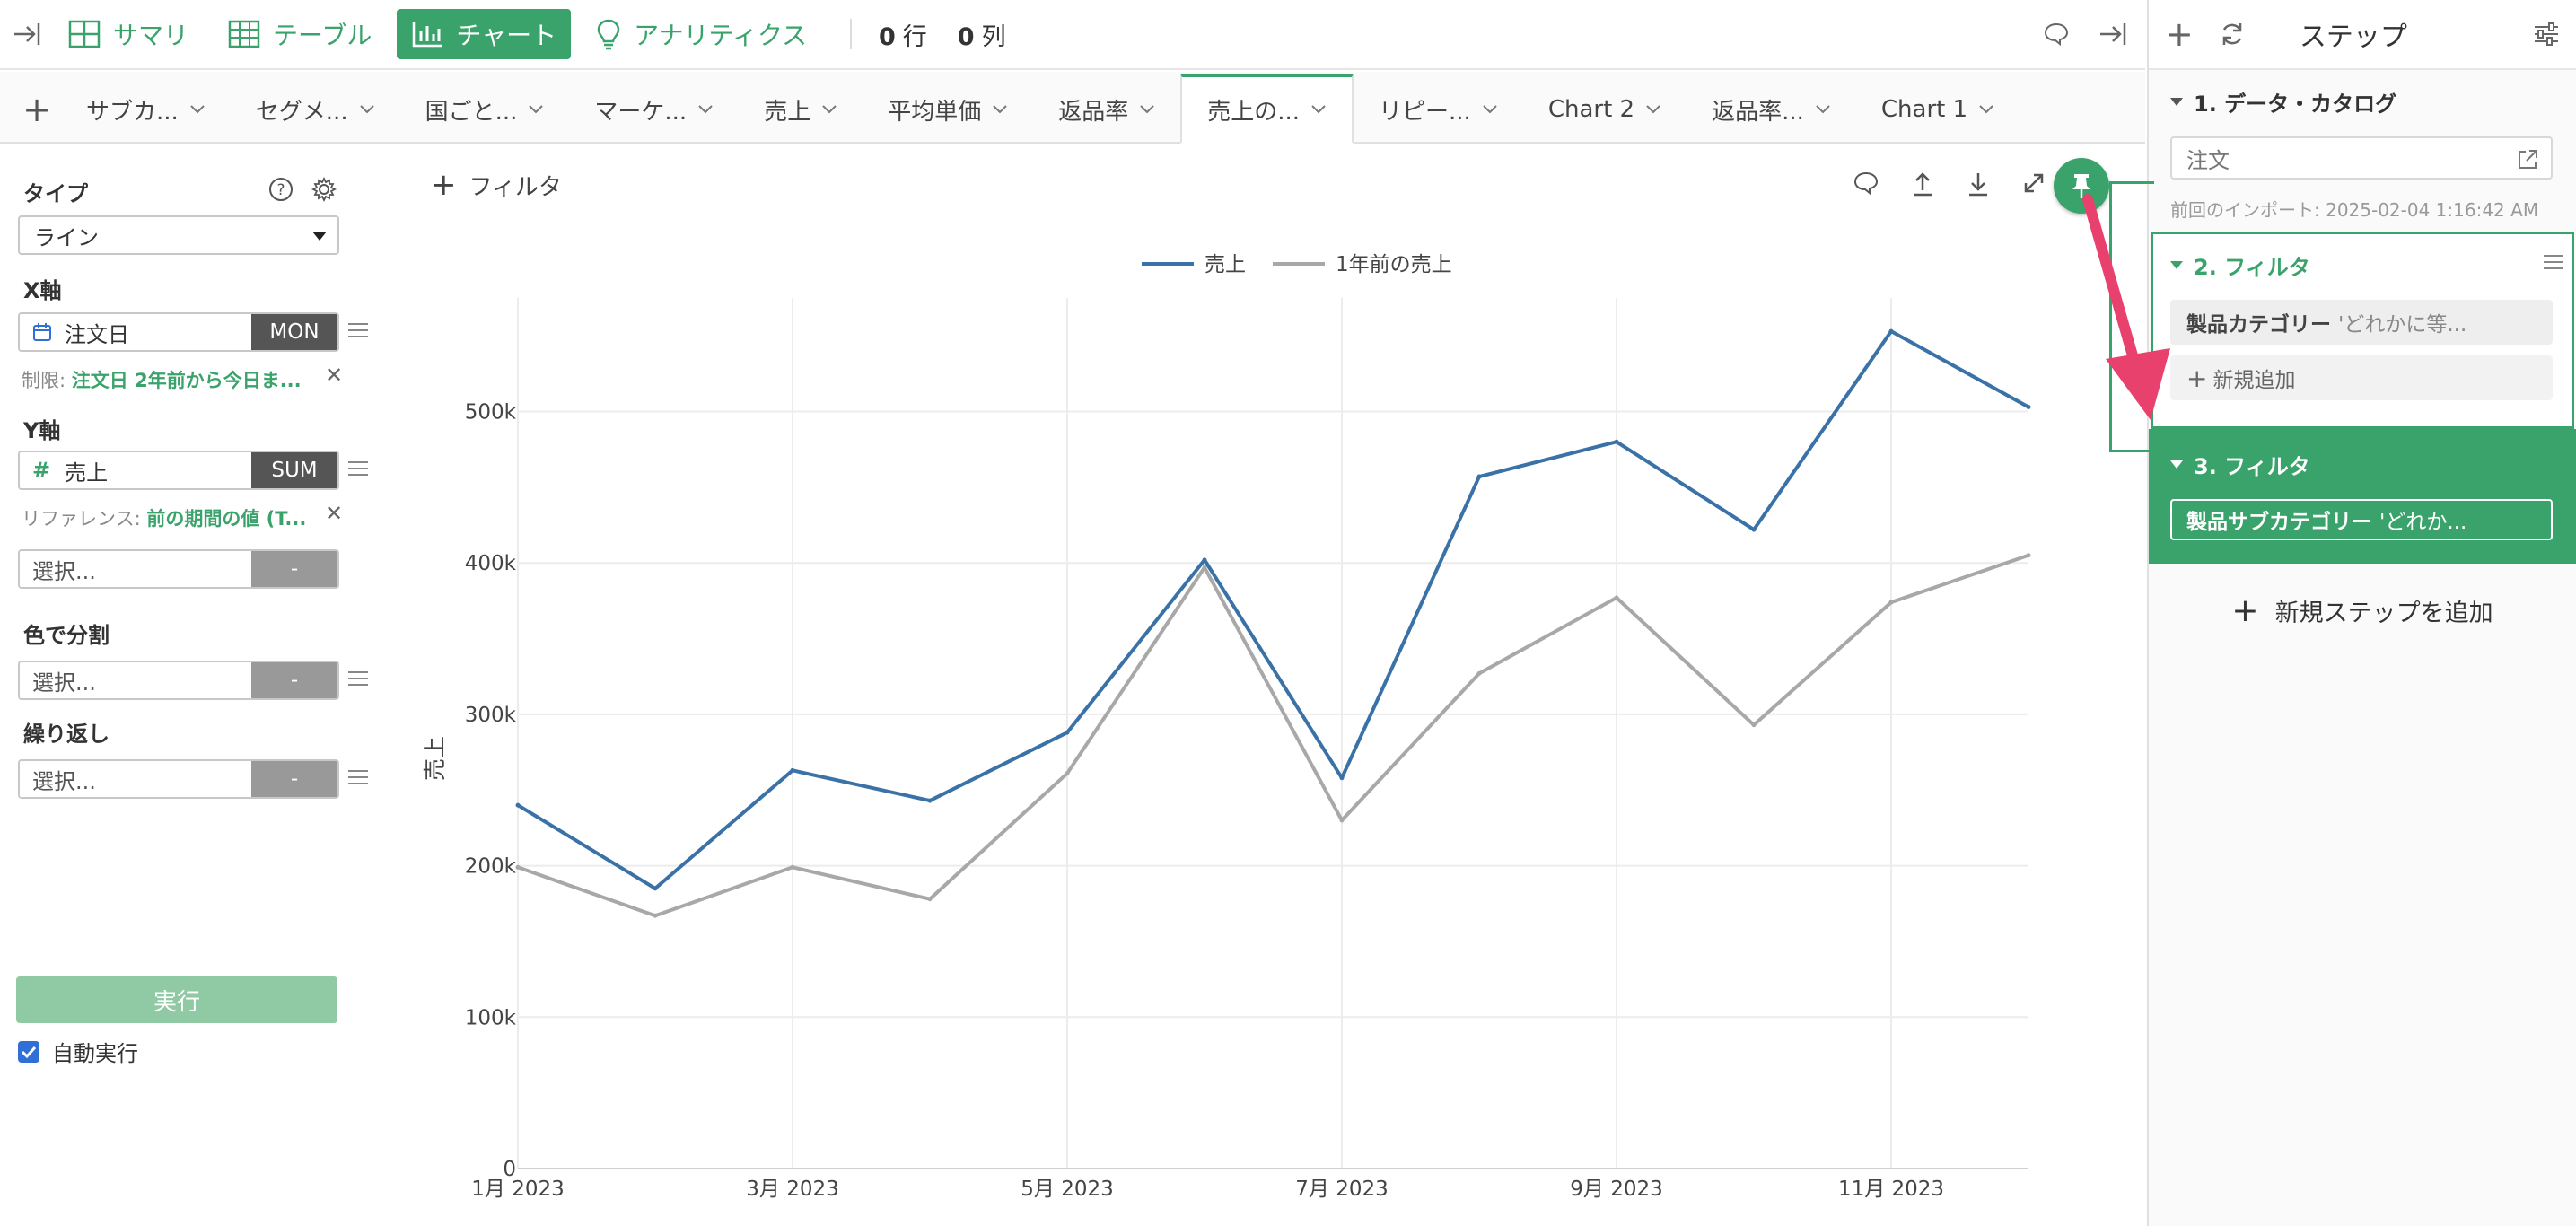 Image resolution: width=2576 pixels, height=1226 pixels. Describe the element at coordinates (358, 679) in the screenshot. I see `color-split-menu-icon` at that location.